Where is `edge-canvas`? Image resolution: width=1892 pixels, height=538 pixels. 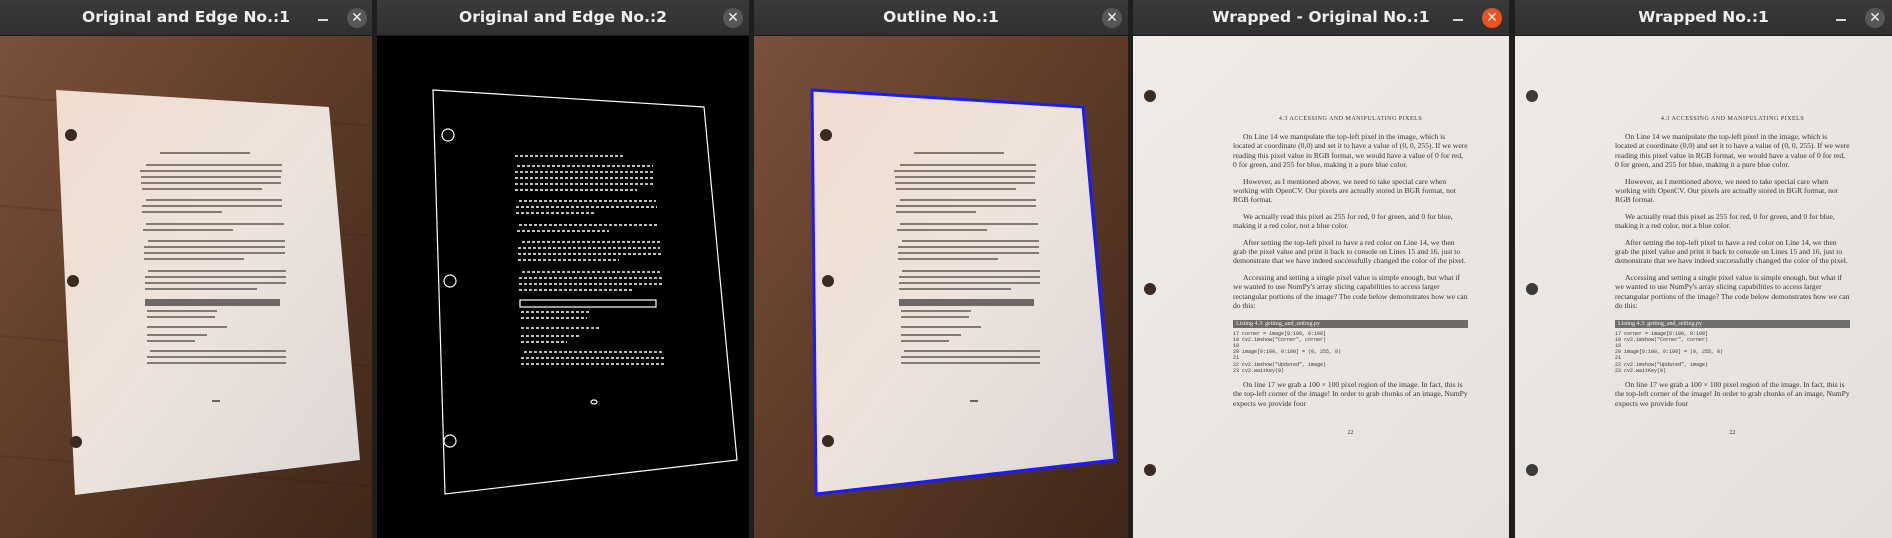
edge-canvas is located at coordinates (585, 292).